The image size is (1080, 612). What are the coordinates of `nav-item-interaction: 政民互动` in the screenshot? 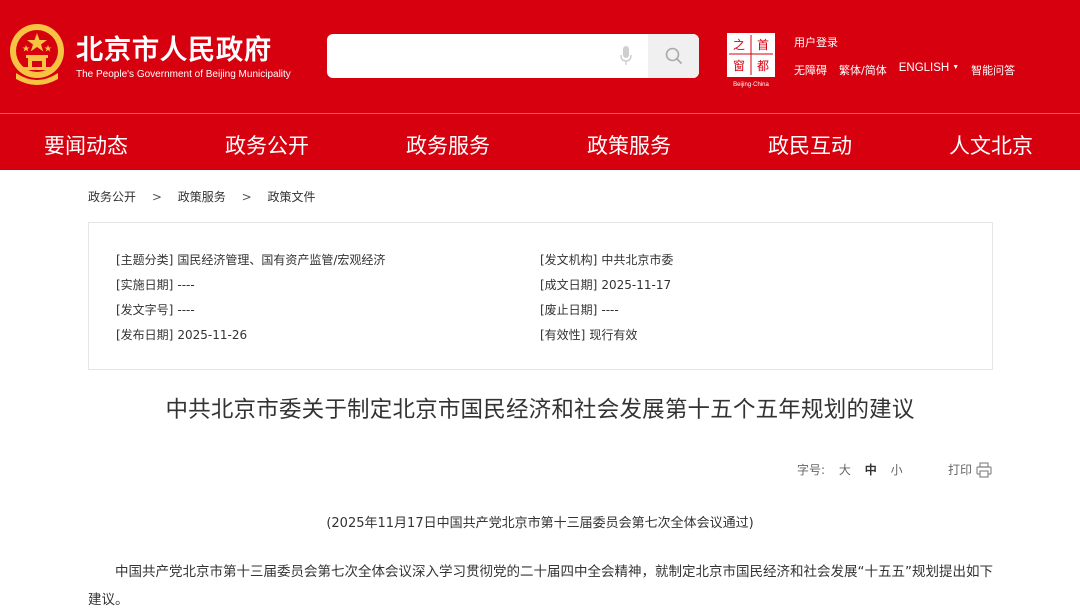 It's located at (810, 145).